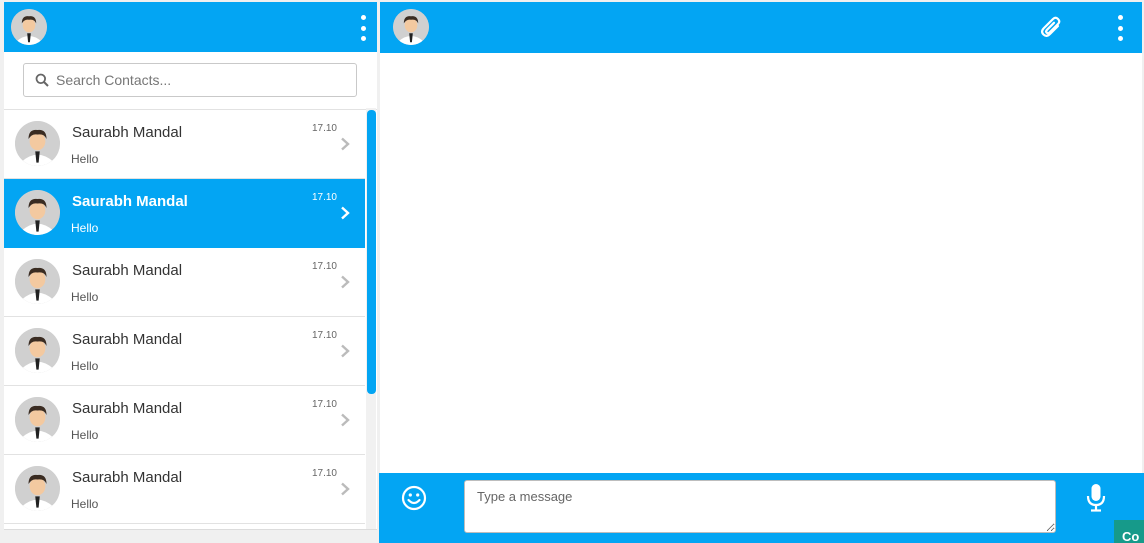 This screenshot has width=1144, height=543. What do you see at coordinates (761, 27) in the screenshot?
I see `chat-header` at bounding box center [761, 27].